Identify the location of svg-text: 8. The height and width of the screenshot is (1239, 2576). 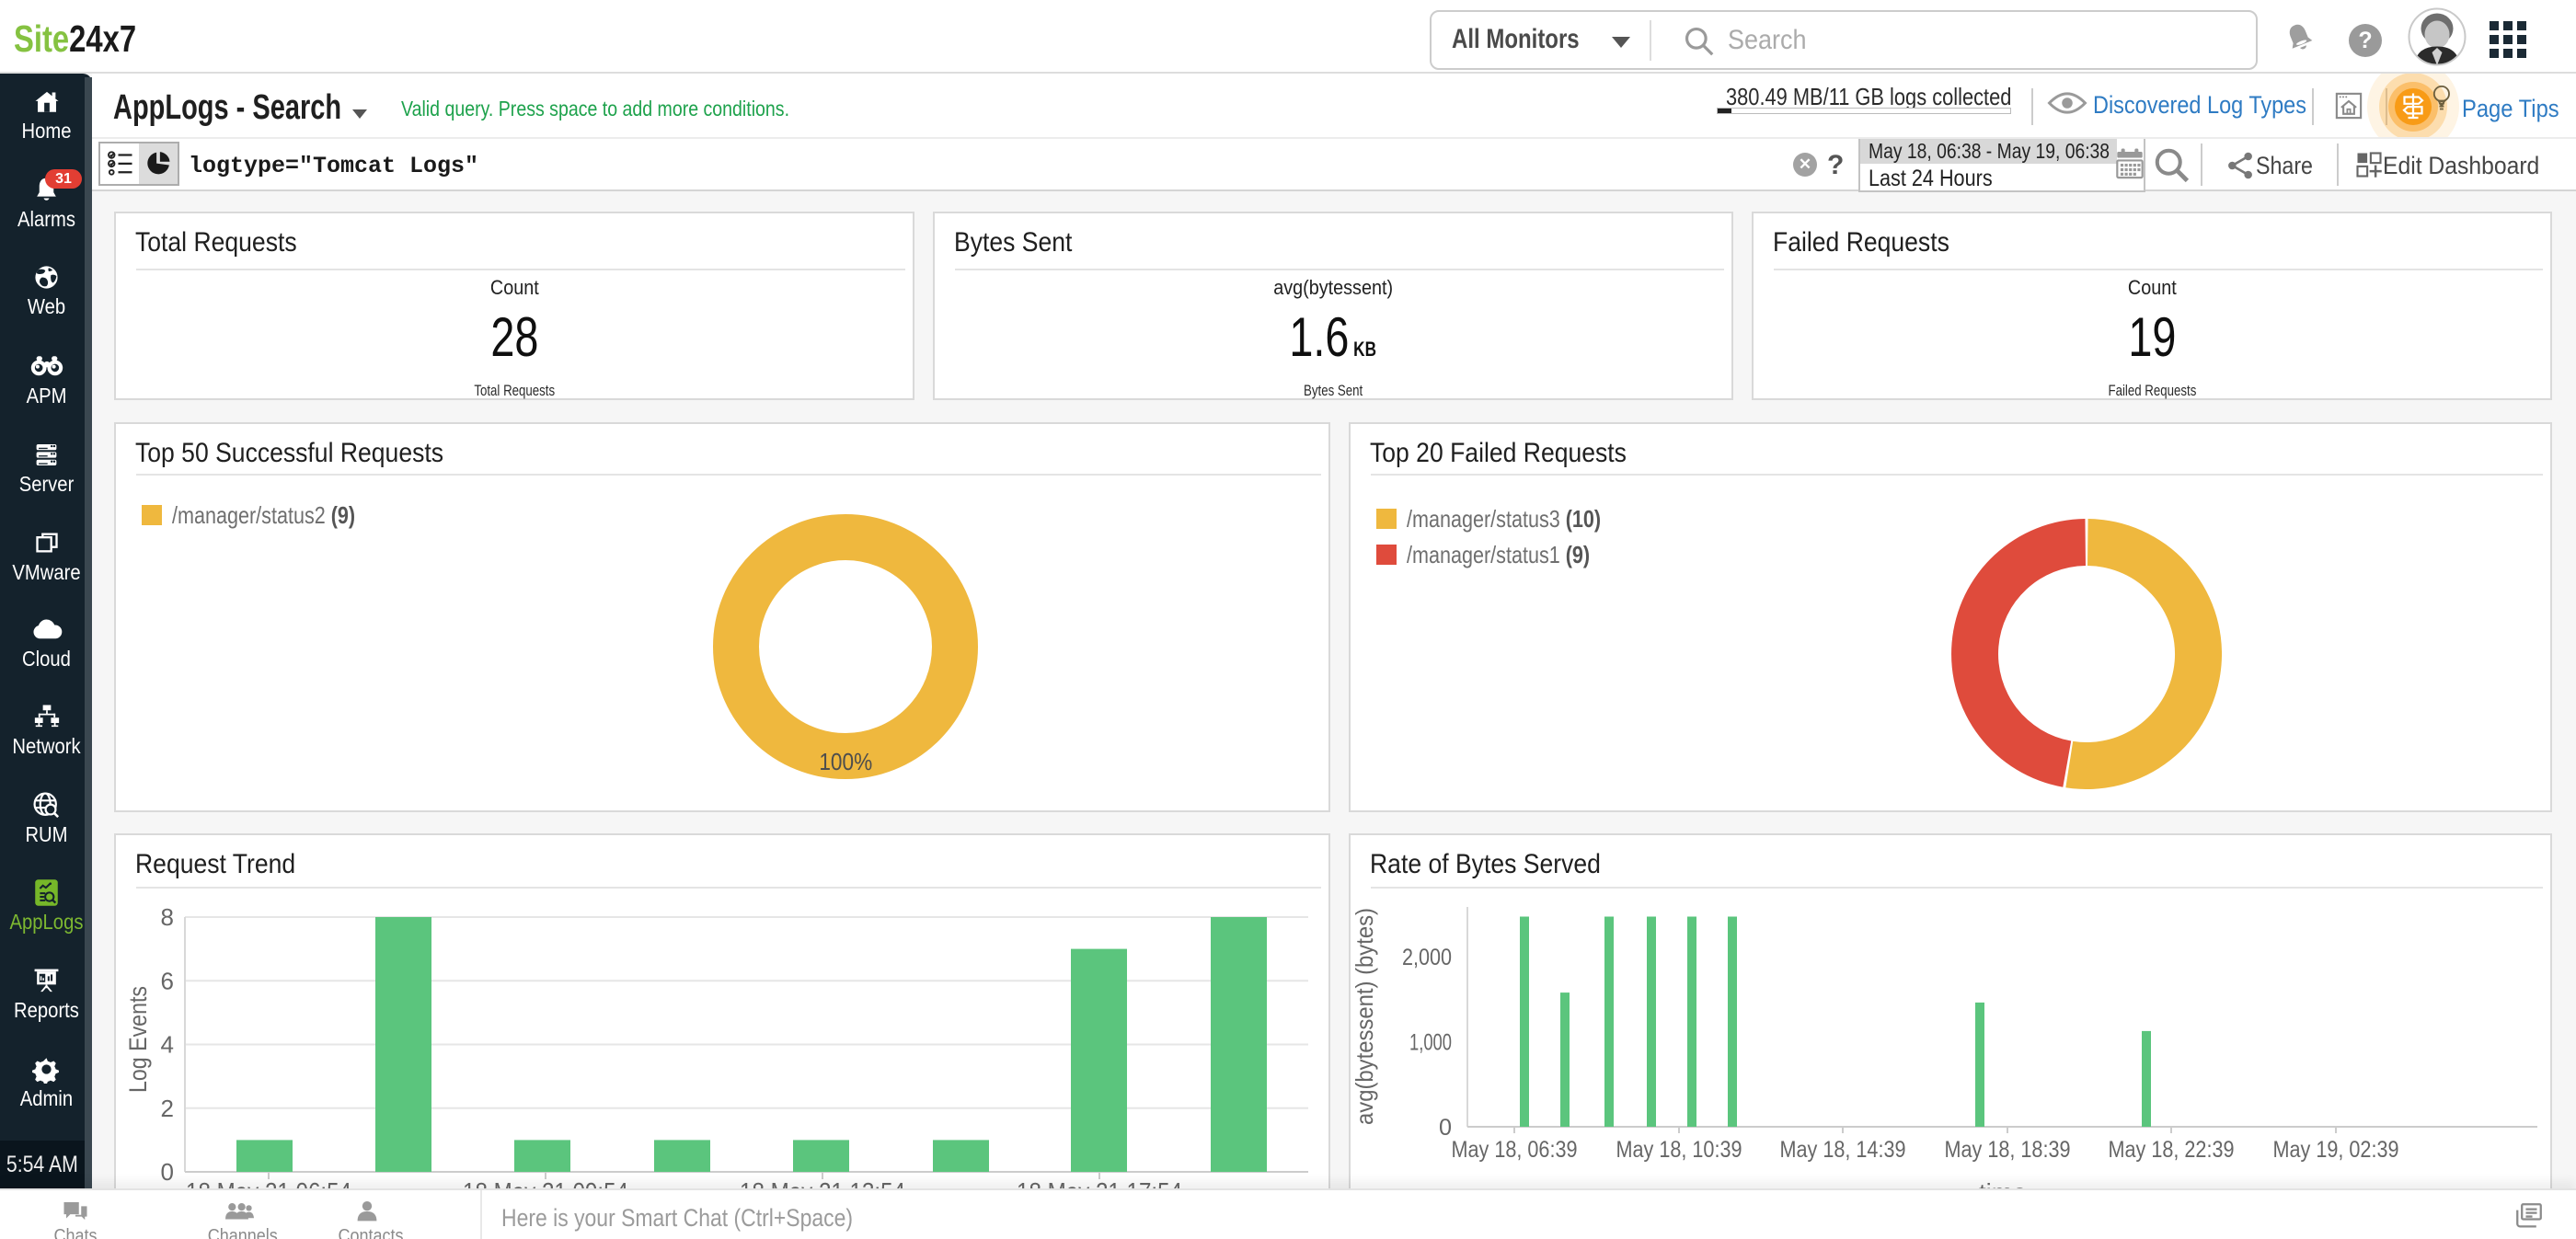
(167, 917).